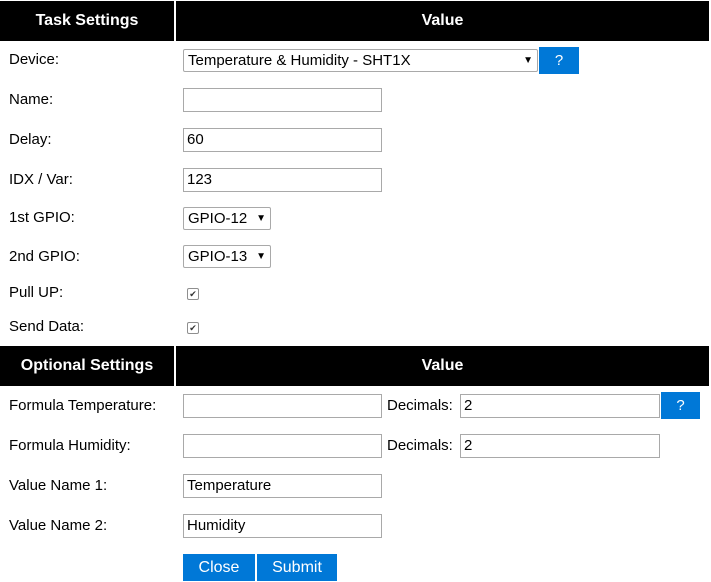 This screenshot has height=582, width=711. Describe the element at coordinates (680, 405) in the screenshot. I see `formula-temp-help-button: ?` at that location.